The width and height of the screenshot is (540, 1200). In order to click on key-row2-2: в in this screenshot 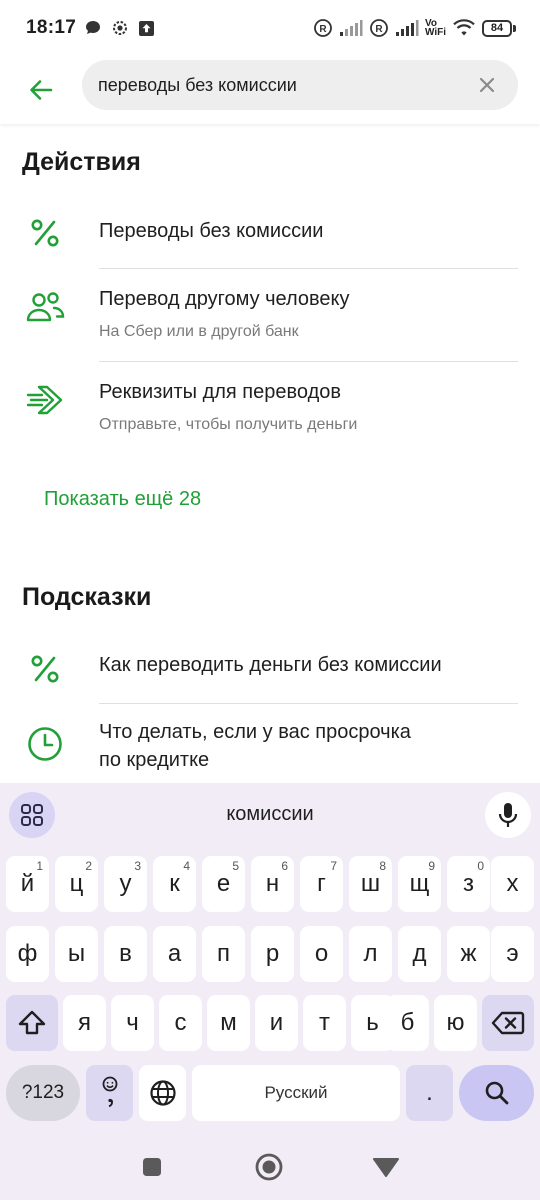, I will do `click(125, 954)`.